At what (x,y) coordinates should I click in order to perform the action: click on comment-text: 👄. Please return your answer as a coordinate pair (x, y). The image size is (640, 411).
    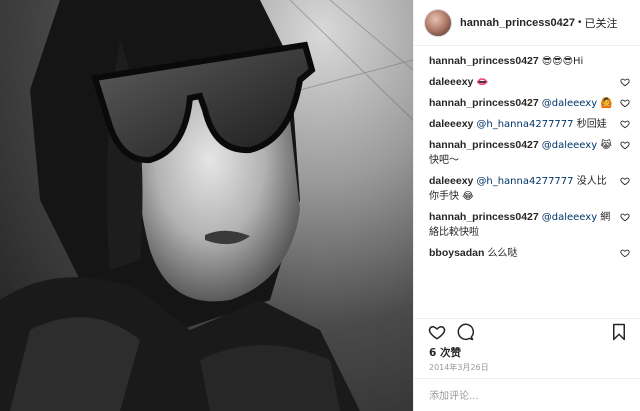
    Looking at the image, I should click on (482, 82).